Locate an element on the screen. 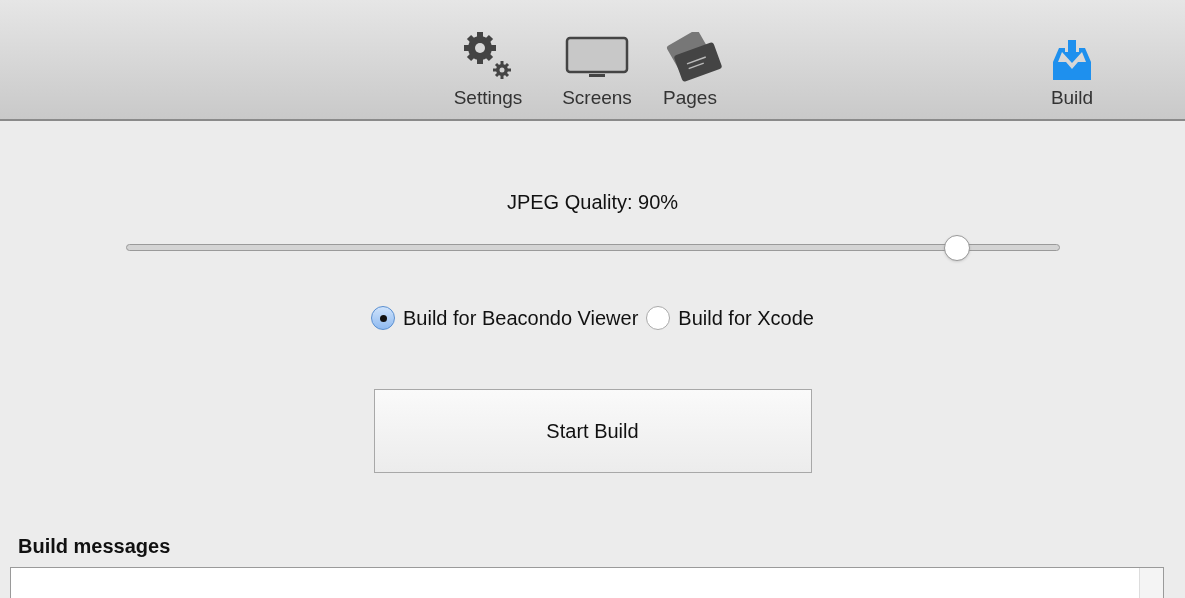 The width and height of the screenshot is (1185, 598). scroll-bar is located at coordinates (1151, 583).